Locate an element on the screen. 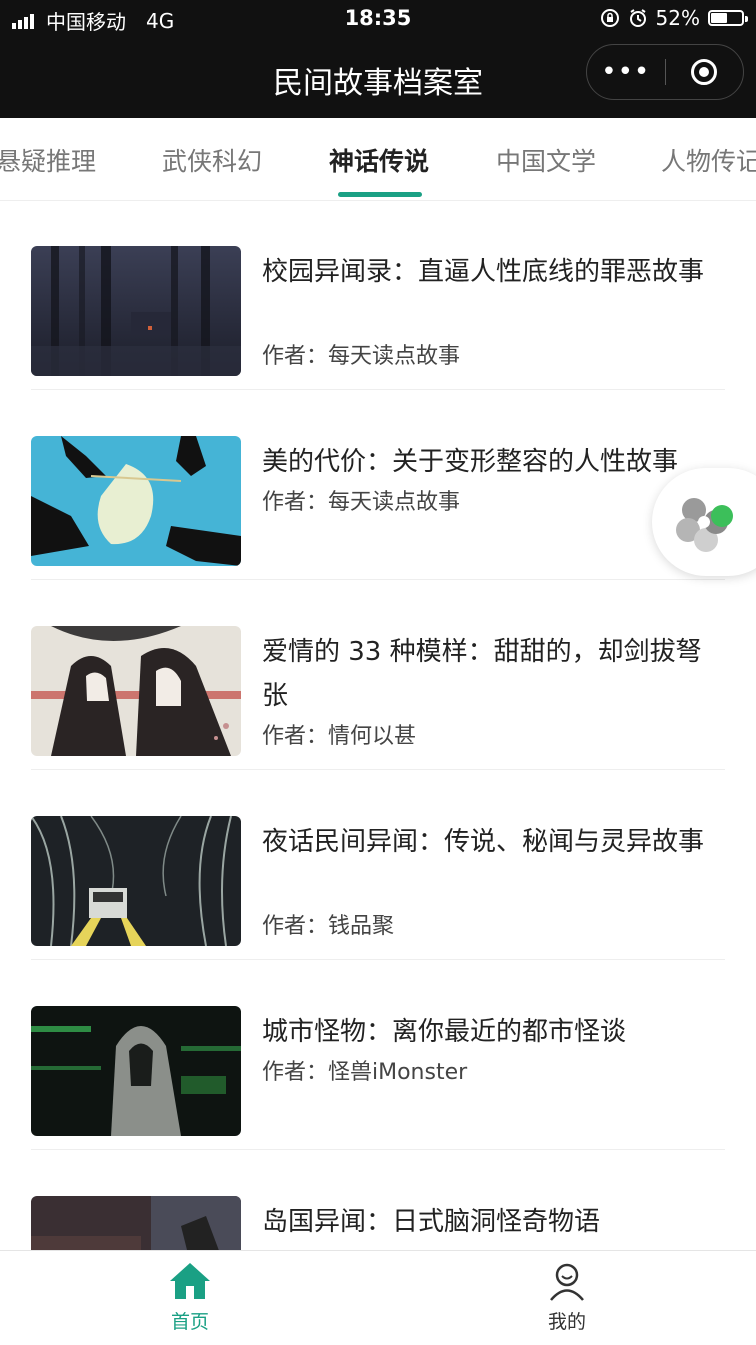 The height and width of the screenshot is (1345, 756). category-tabs: 悬疑推理 武侠科幻 神话传说 中国文学 人物传记 is located at coordinates (378, 159).